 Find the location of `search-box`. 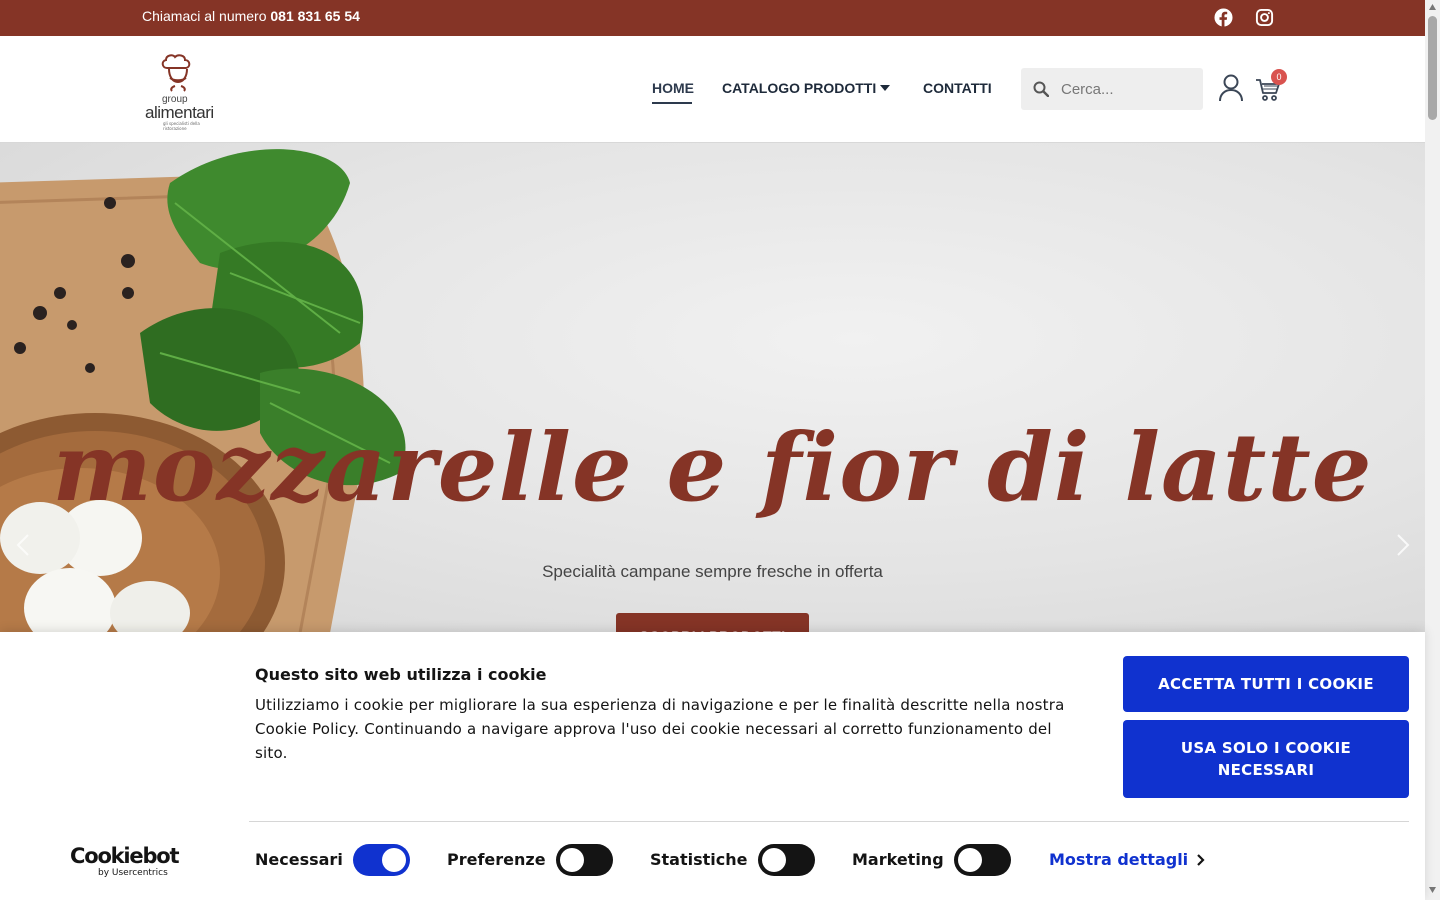

search-box is located at coordinates (1112, 89).